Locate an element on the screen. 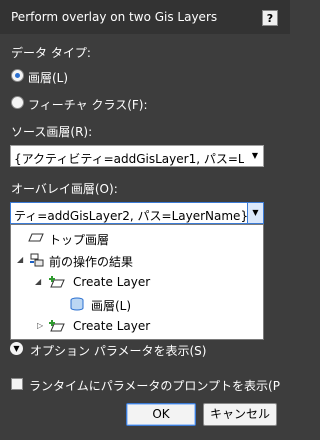 The width and height of the screenshot is (320, 440). layer-icon is located at coordinates (36, 237).